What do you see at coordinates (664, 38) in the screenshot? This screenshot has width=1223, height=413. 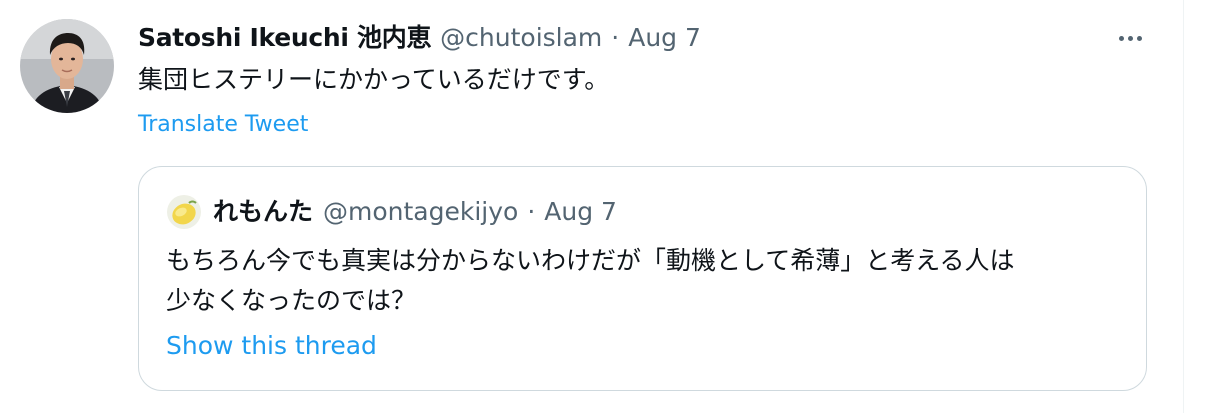 I see `tweet-date: Aug 7` at bounding box center [664, 38].